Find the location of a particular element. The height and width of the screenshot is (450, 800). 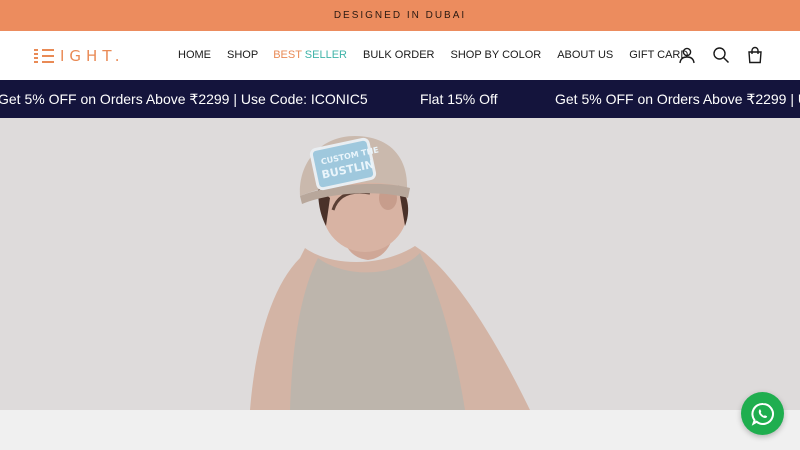

search-icon is located at coordinates (721, 55).